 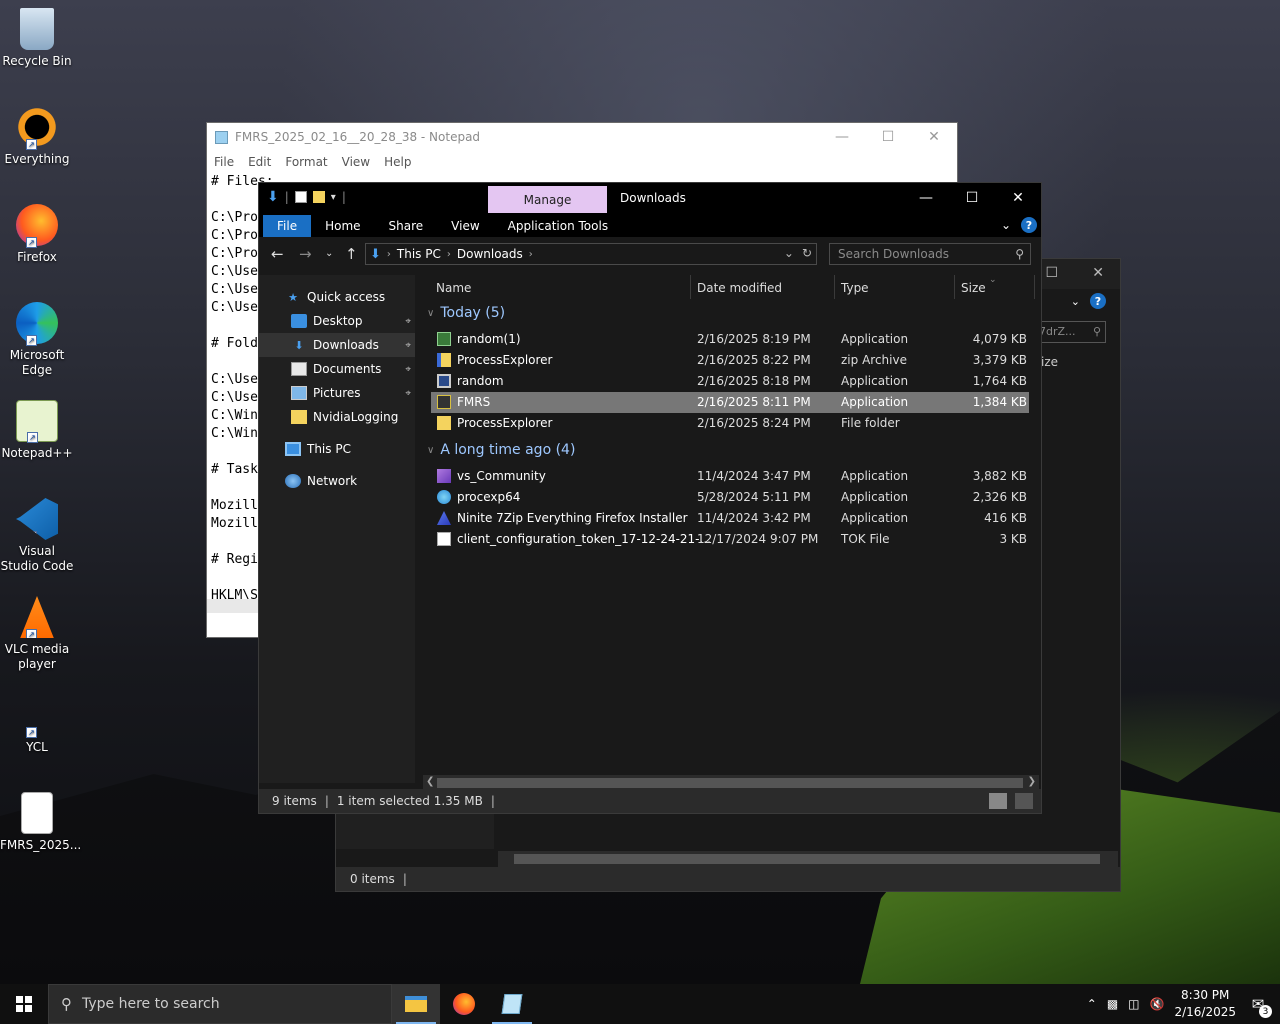 I want to click on help-icon: ?, so click(x=1029, y=225).